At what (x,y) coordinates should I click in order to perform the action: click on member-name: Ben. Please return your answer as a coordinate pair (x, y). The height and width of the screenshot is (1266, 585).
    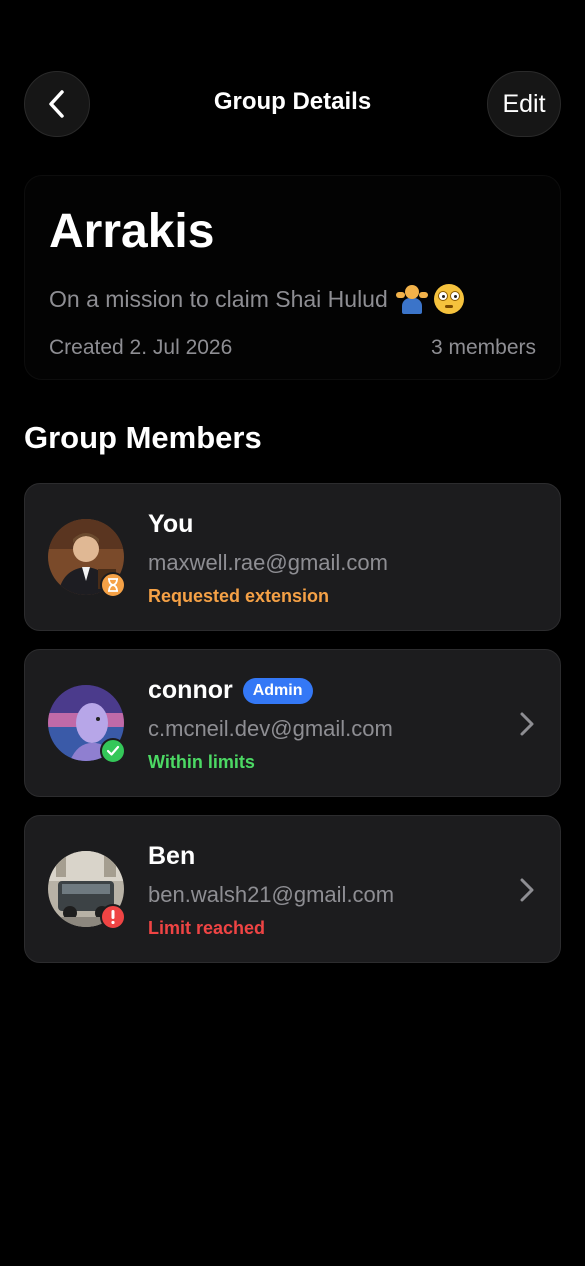
    Looking at the image, I should click on (171, 856).